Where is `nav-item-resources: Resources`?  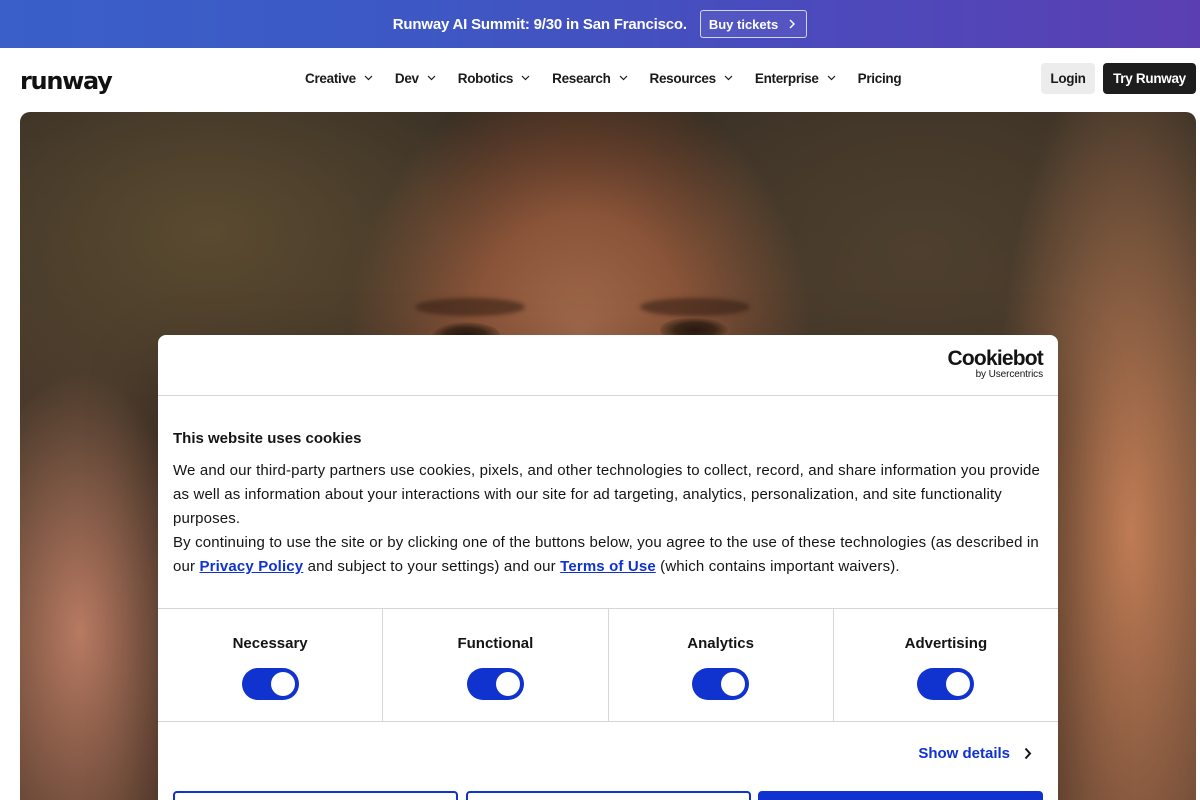 nav-item-resources: Resources is located at coordinates (691, 78).